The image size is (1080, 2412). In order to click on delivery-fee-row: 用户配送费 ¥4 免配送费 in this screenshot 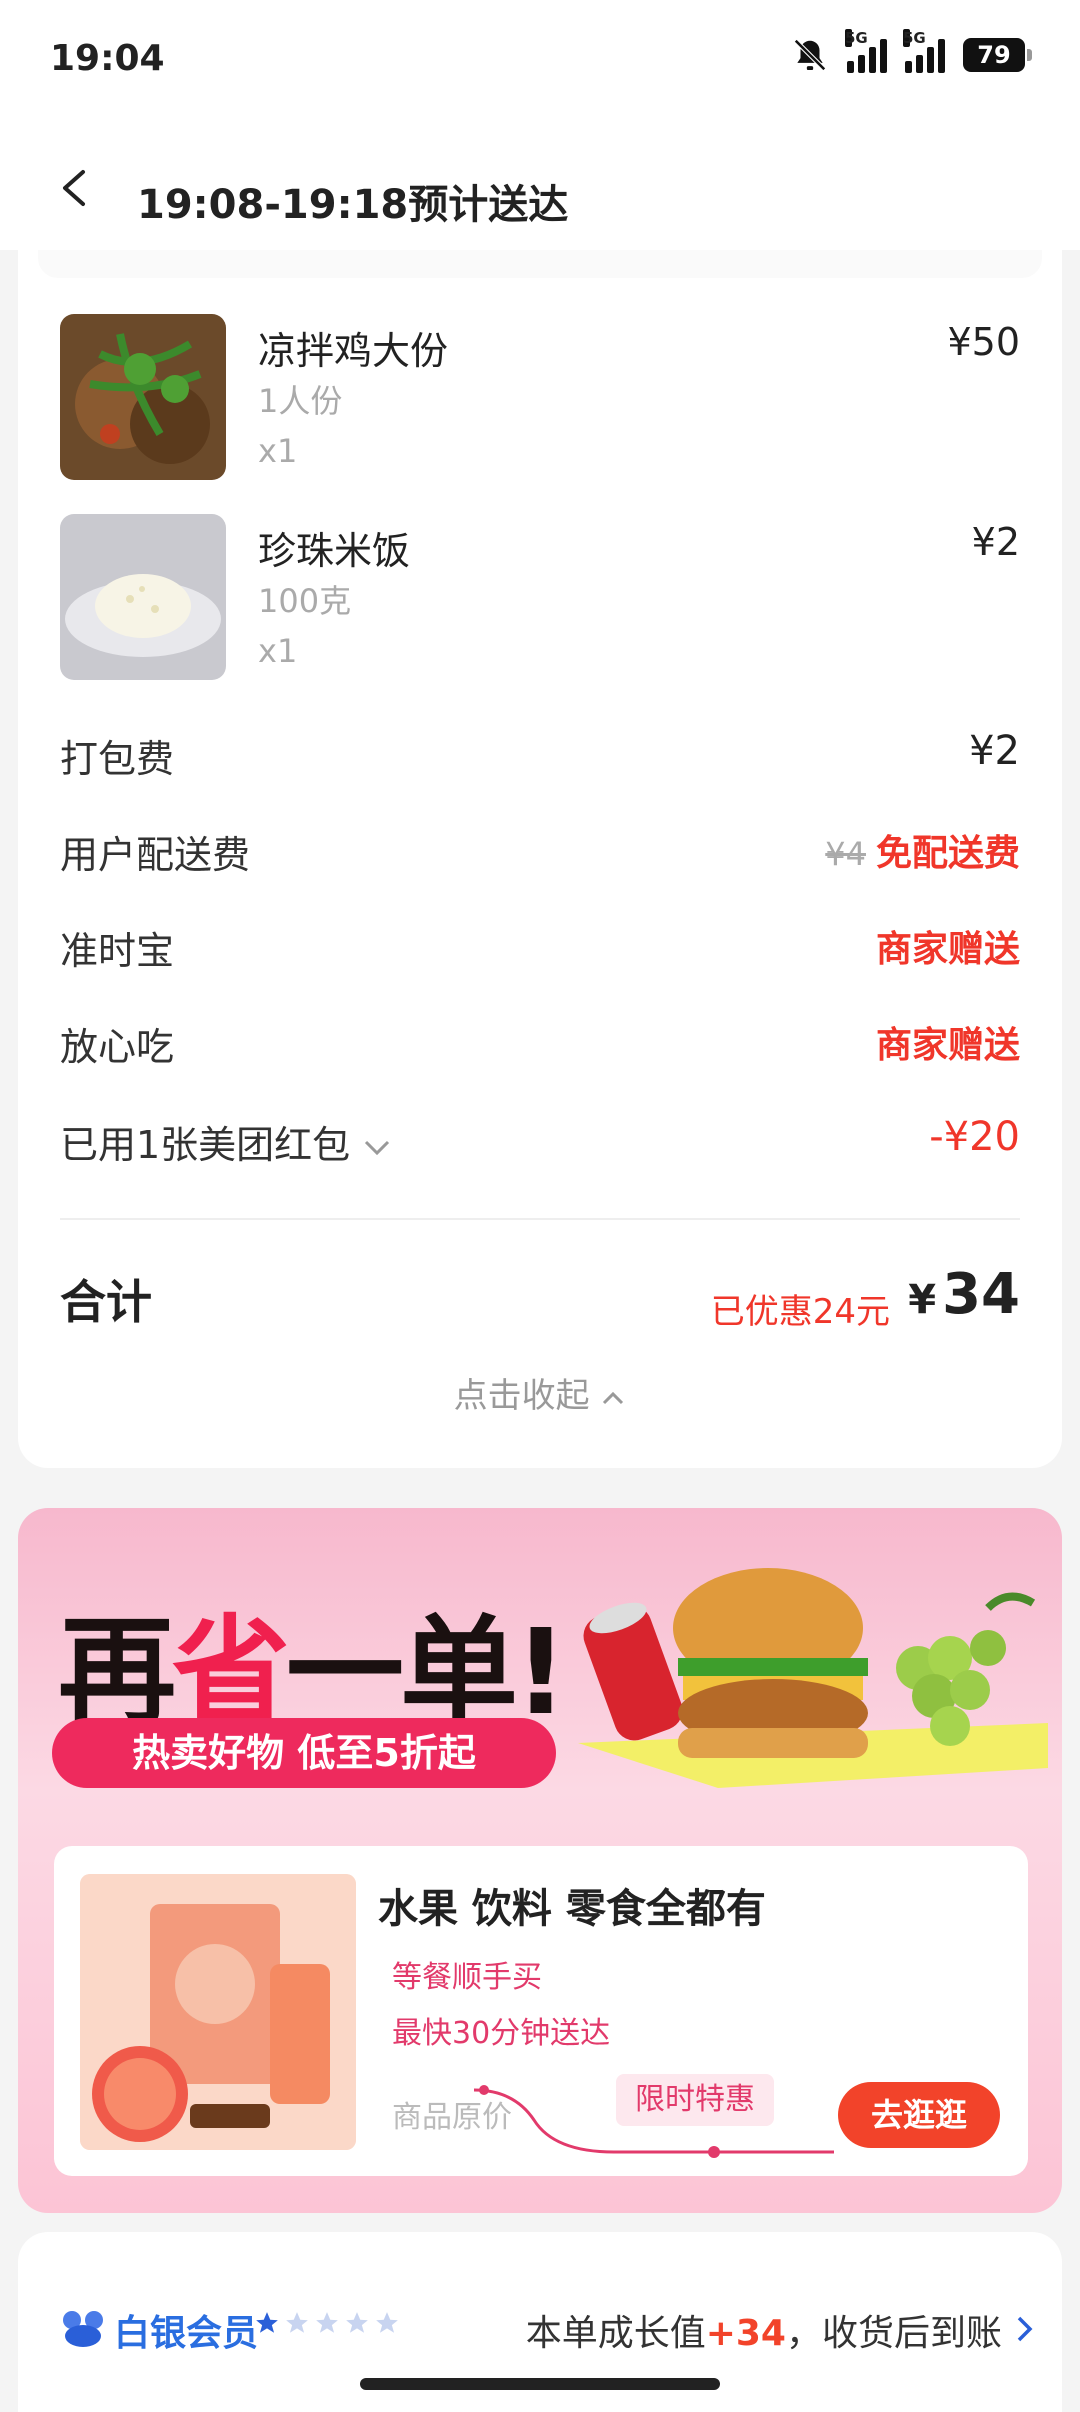, I will do `click(540, 854)`.